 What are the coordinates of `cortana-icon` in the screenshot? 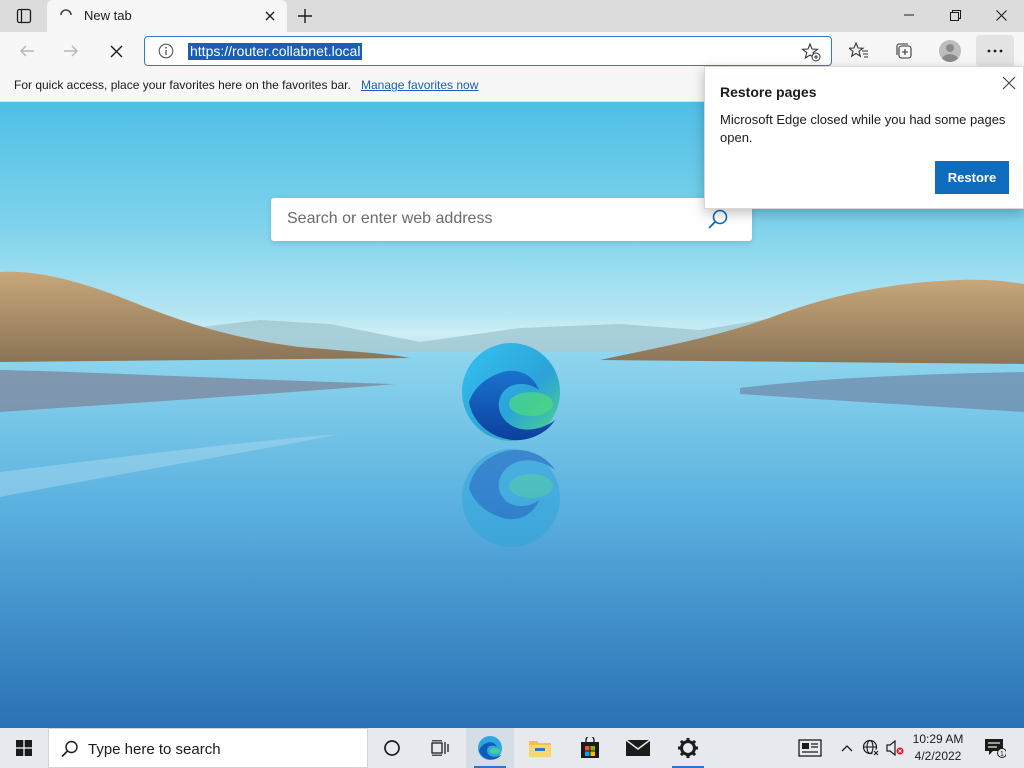 It's located at (392, 748).